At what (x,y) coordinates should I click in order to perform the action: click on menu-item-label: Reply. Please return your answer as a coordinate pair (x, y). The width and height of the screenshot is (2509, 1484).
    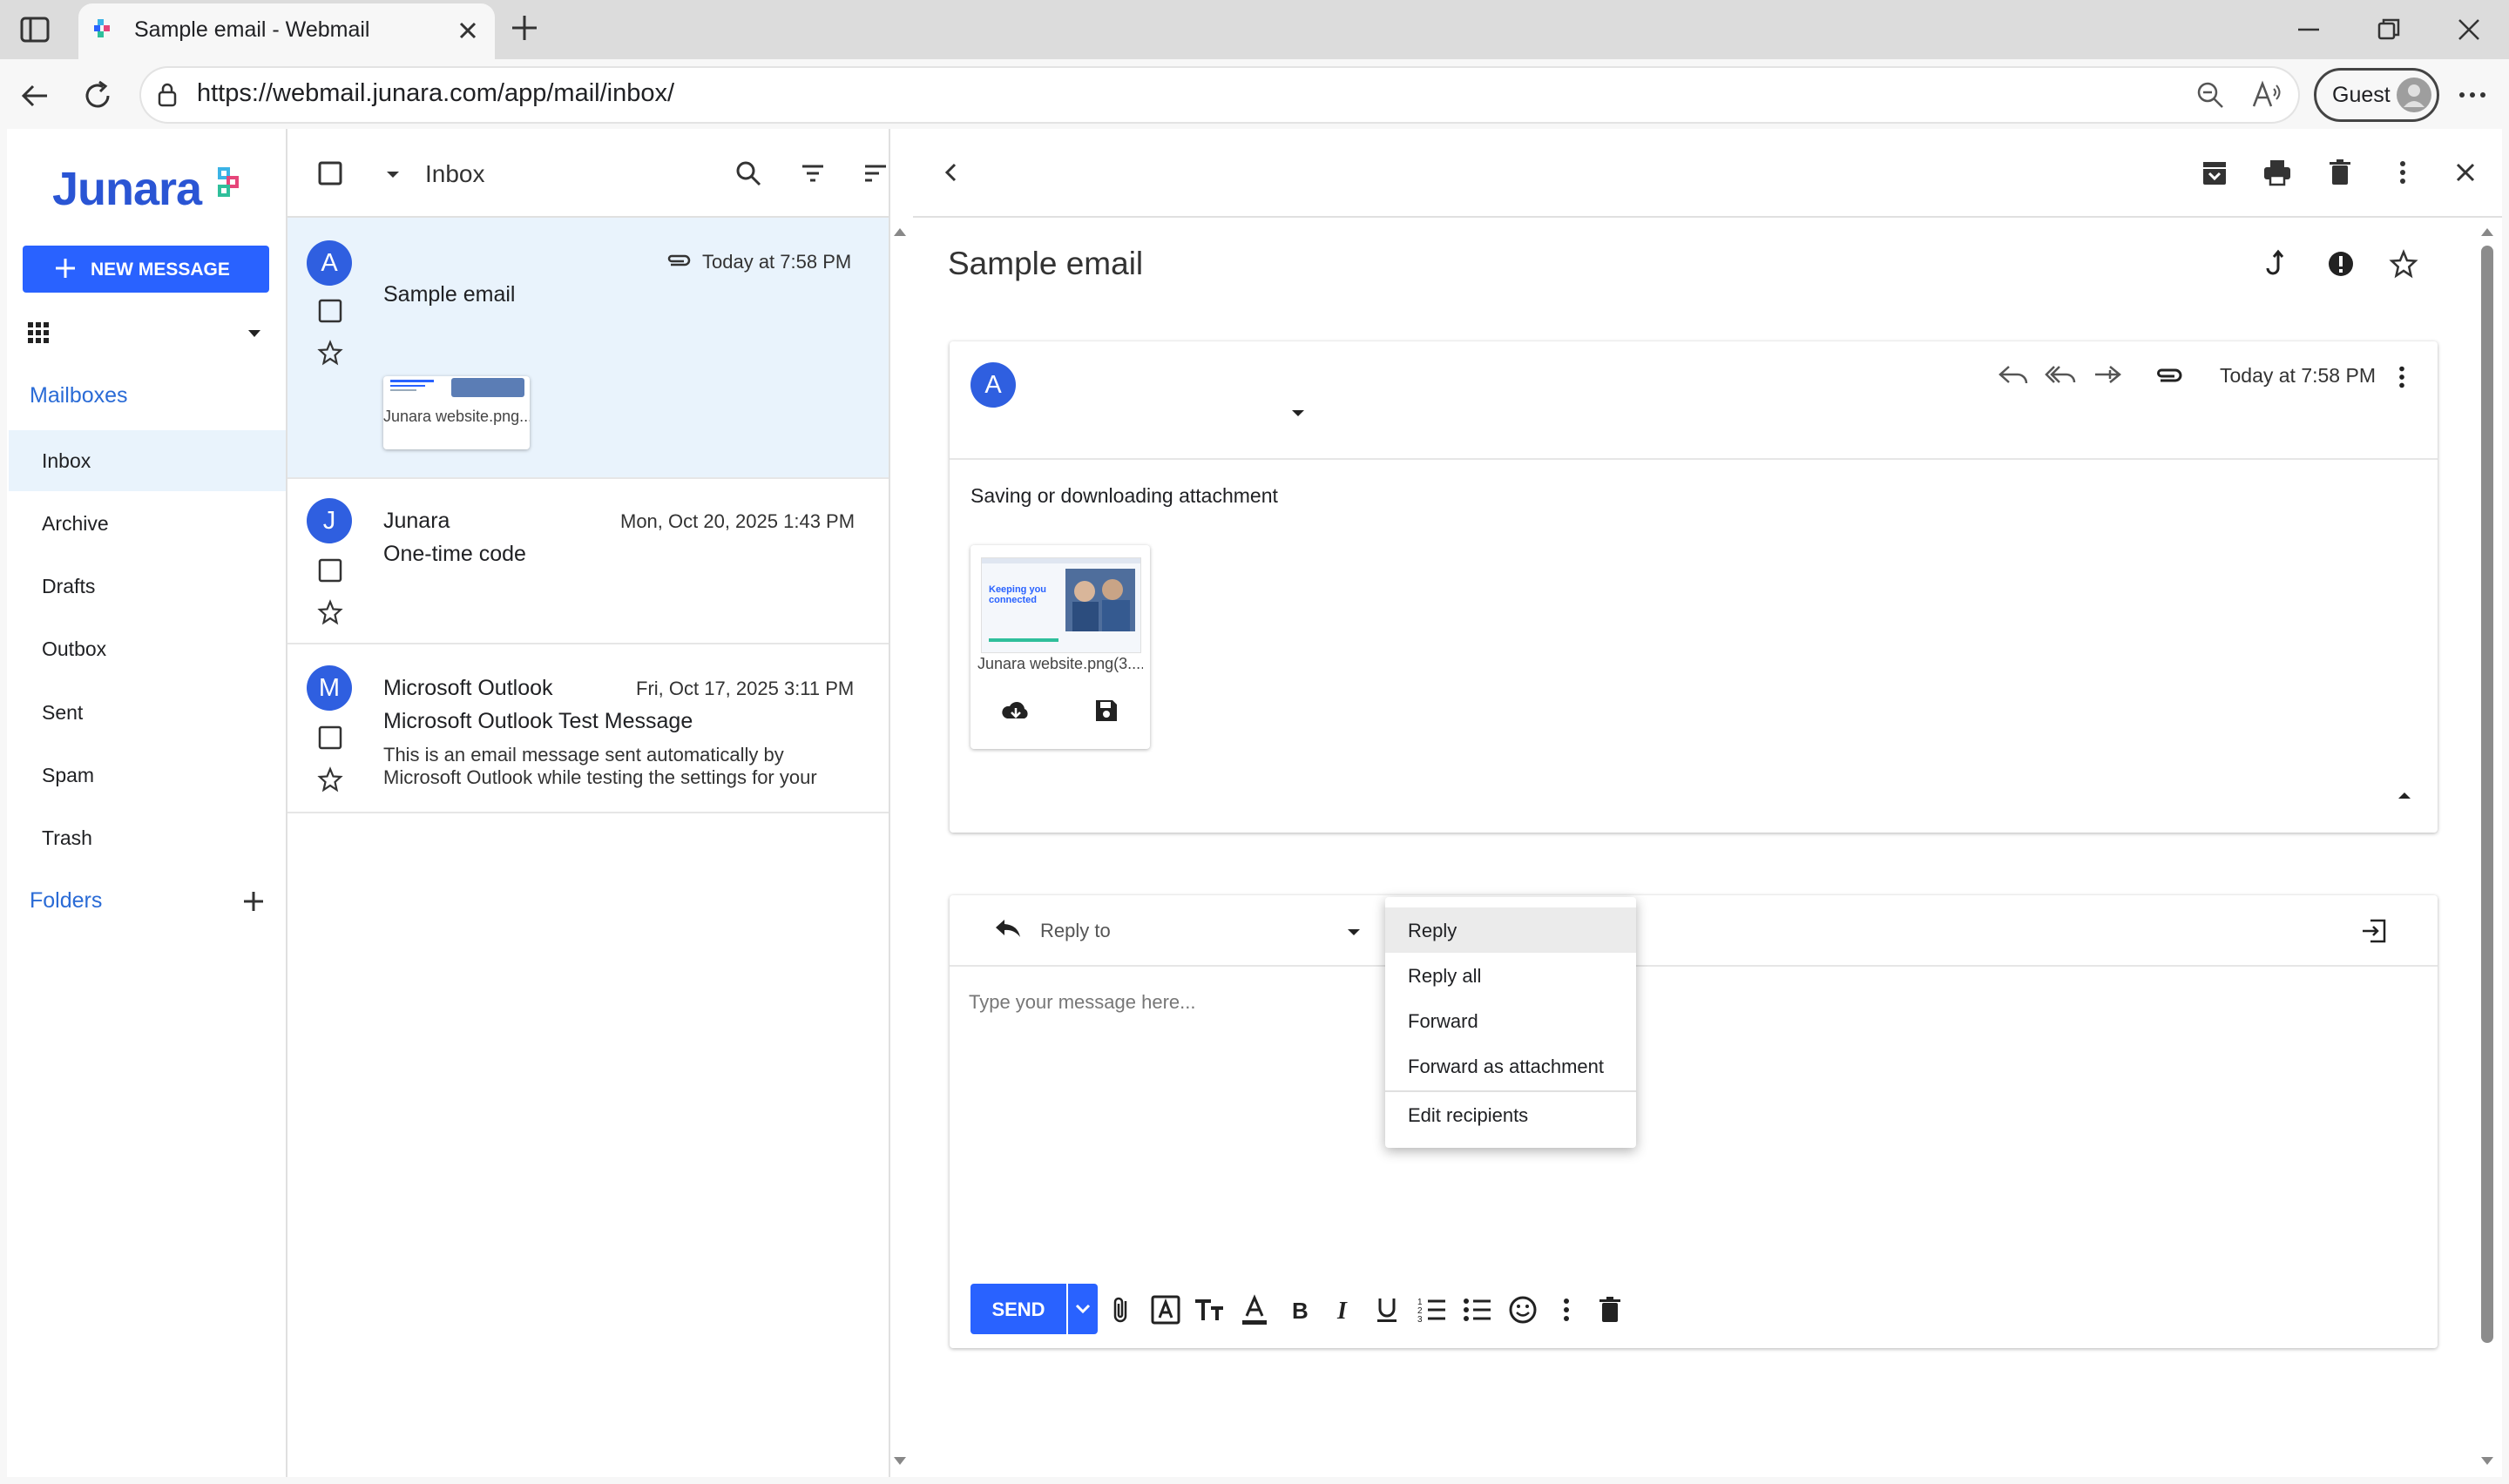
    Looking at the image, I should click on (1432, 931).